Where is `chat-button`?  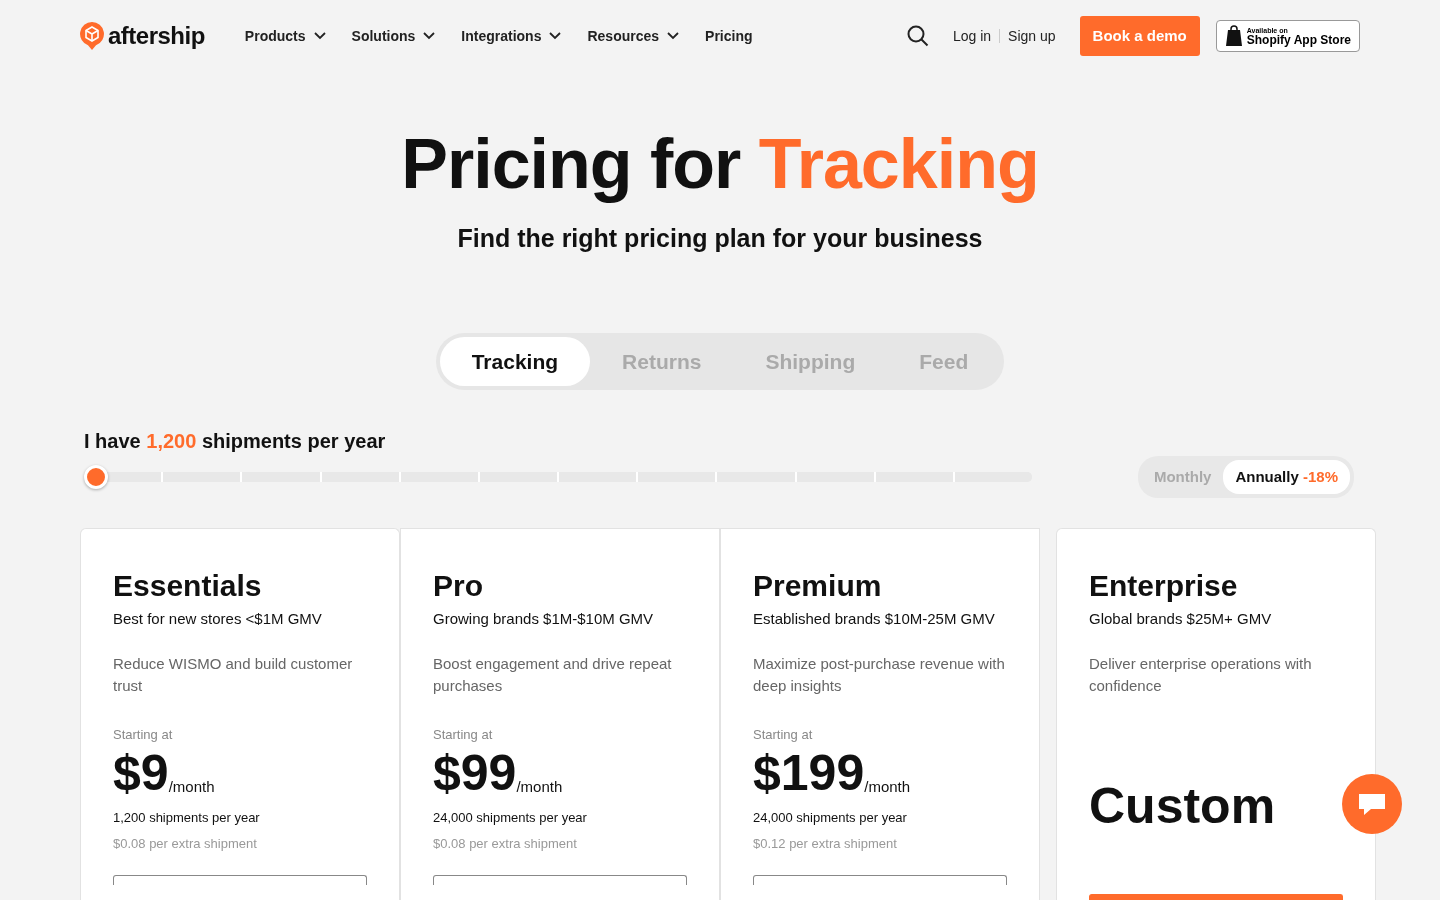 chat-button is located at coordinates (1372, 804).